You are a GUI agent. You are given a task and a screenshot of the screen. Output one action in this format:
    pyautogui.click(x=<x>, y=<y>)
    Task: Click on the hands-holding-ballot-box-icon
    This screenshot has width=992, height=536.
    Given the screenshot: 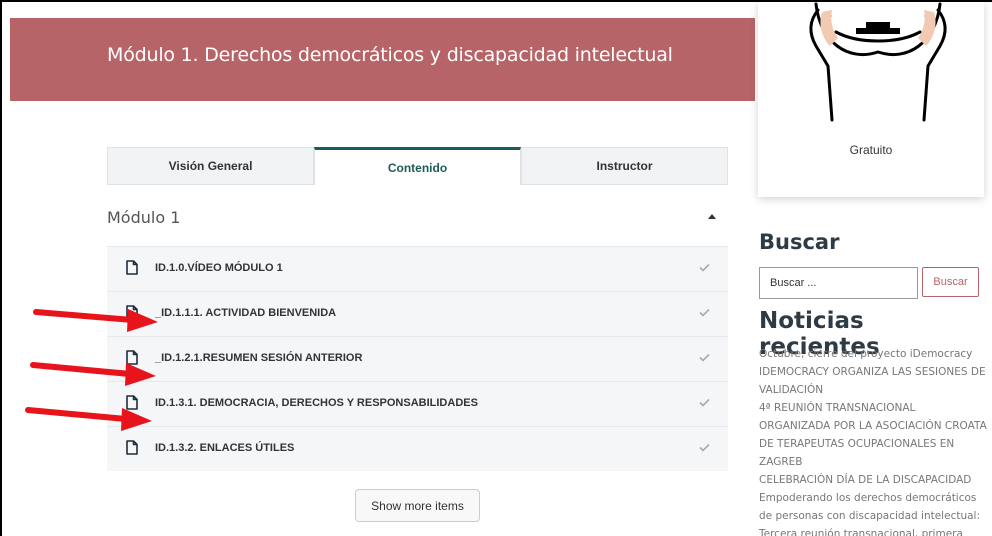 What is the action you would take?
    pyautogui.click(x=878, y=62)
    